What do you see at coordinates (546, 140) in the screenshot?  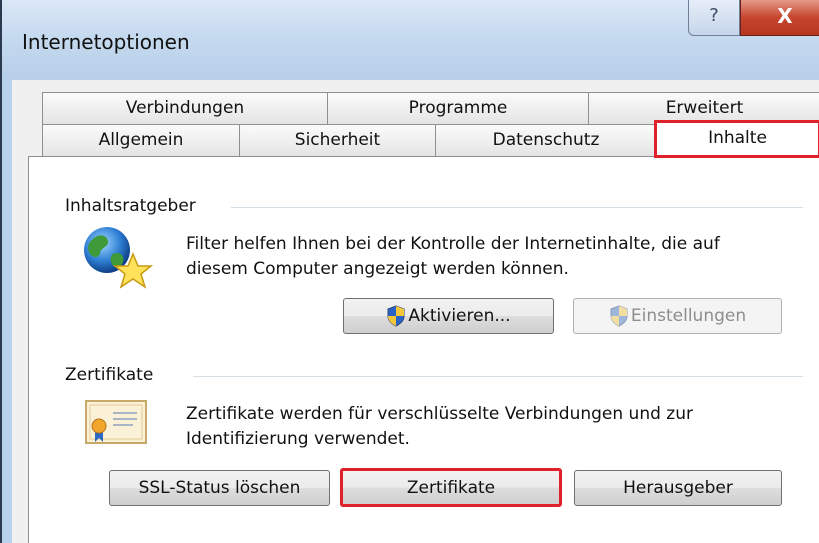 I see `tab-datenschutz: Datenschutz` at bounding box center [546, 140].